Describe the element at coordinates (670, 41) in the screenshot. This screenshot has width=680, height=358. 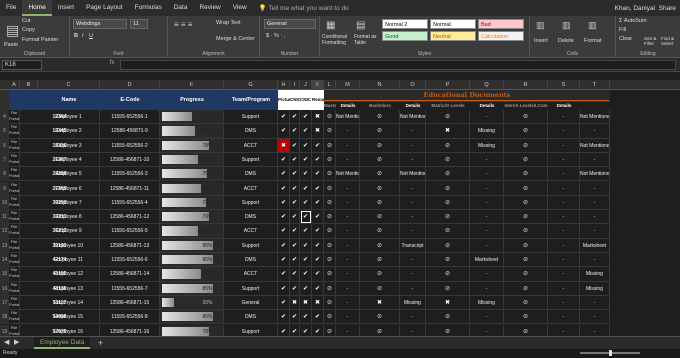
I see `find-select-button: Find & Select` at that location.